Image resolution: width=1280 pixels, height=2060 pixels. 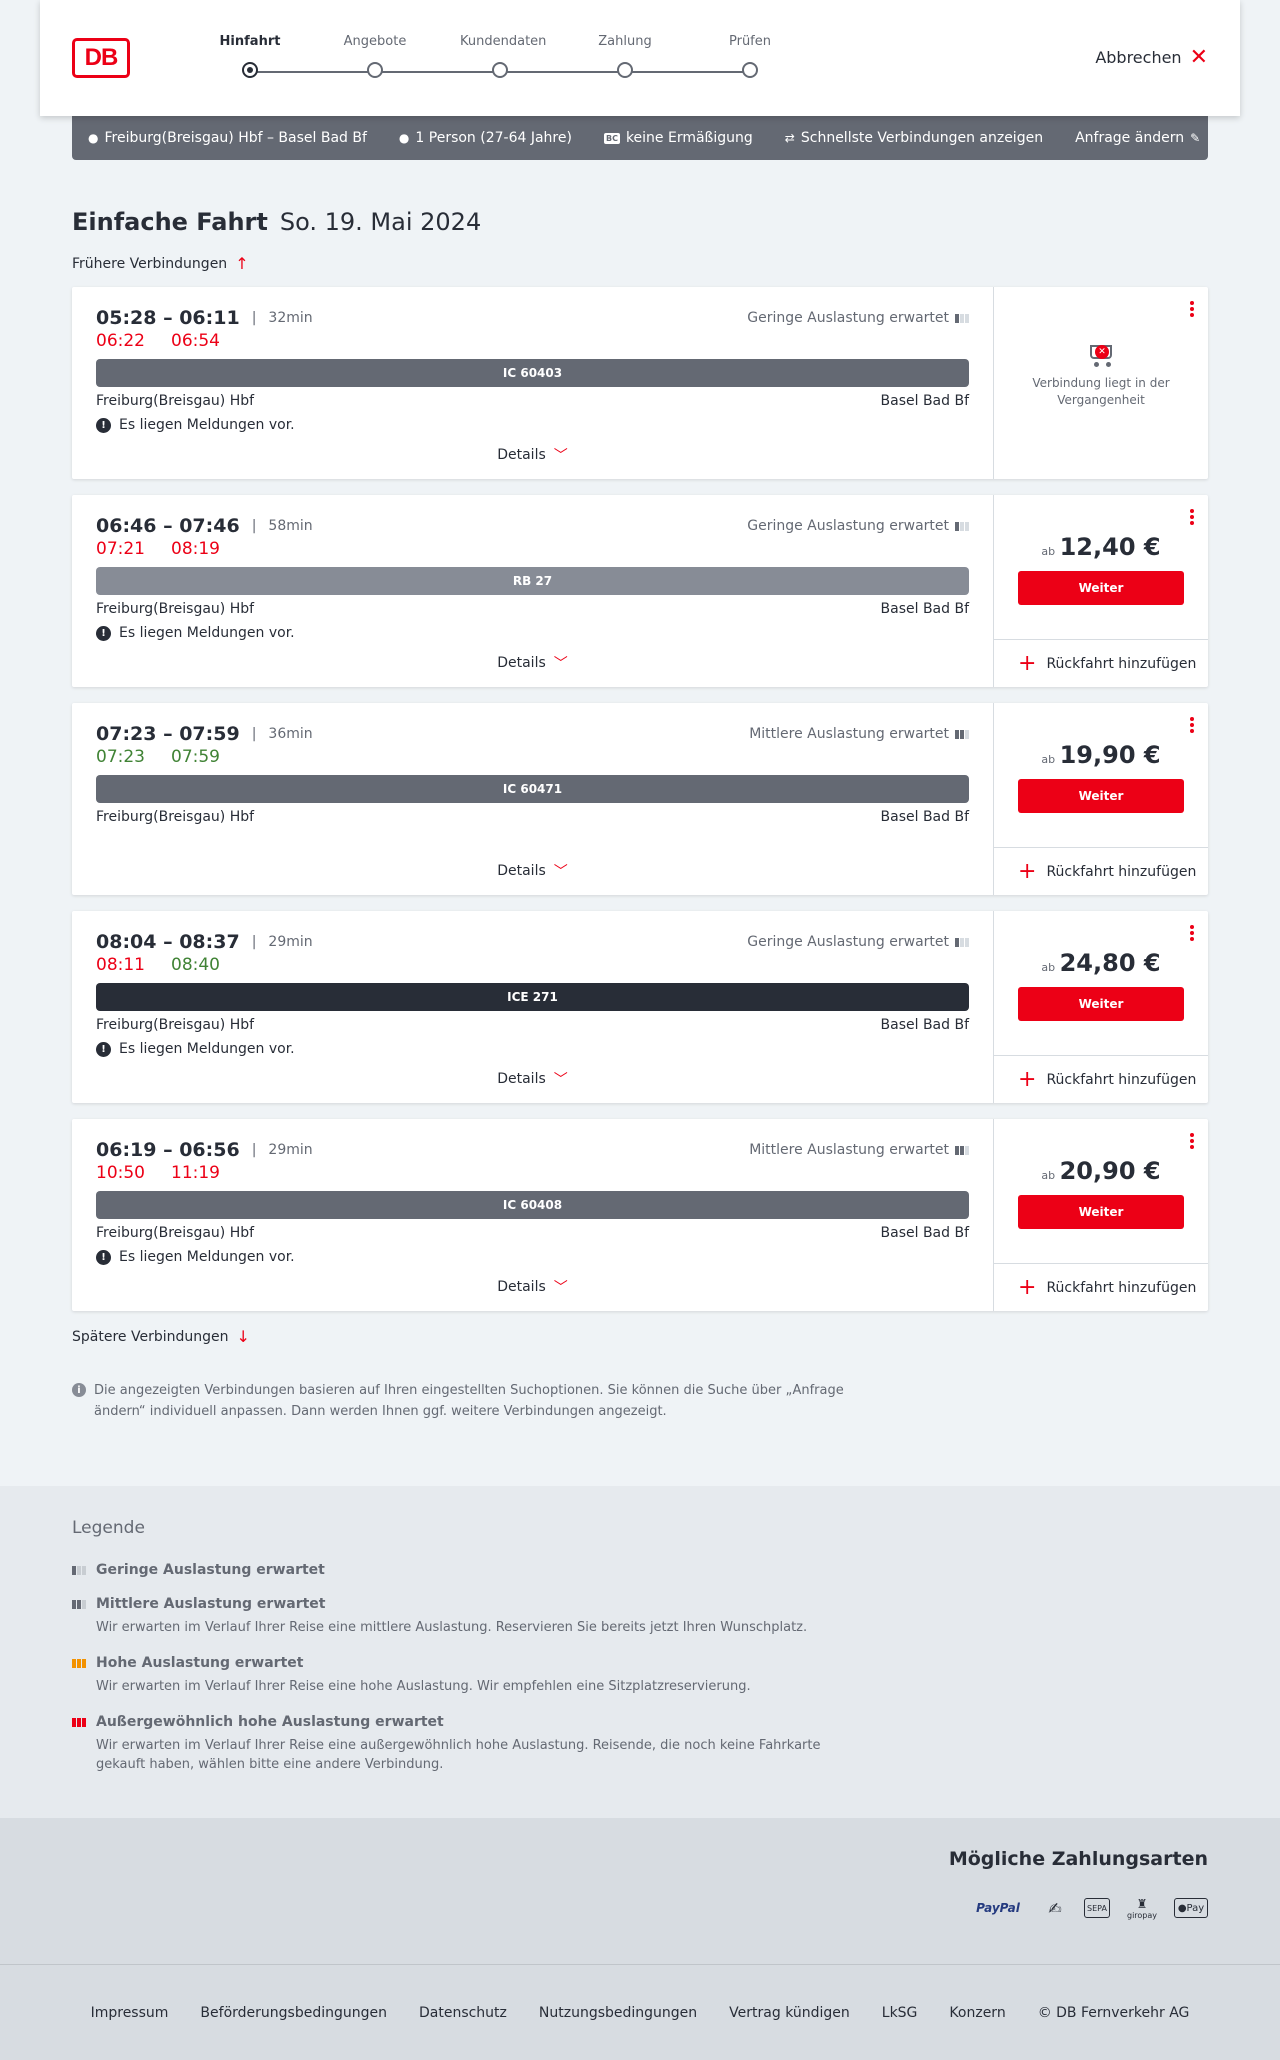 What do you see at coordinates (1113, 2012) in the screenshot?
I see `footer-copyright: © DB Fernverkehr AG` at bounding box center [1113, 2012].